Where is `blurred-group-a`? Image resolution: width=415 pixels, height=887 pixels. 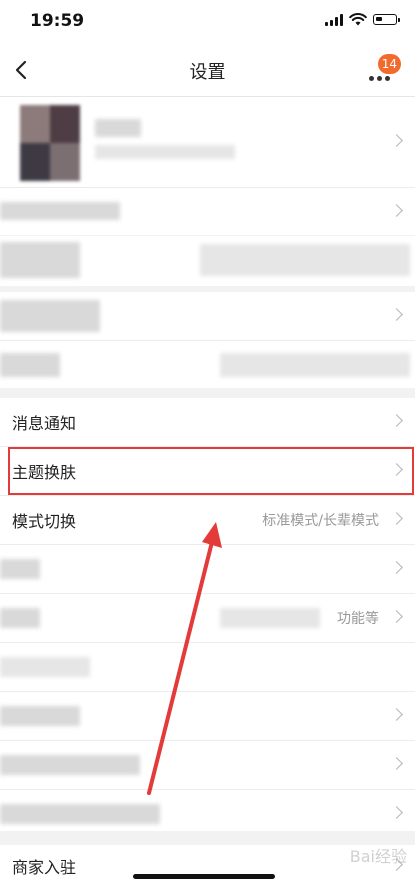 blurred-group-a is located at coordinates (207, 261).